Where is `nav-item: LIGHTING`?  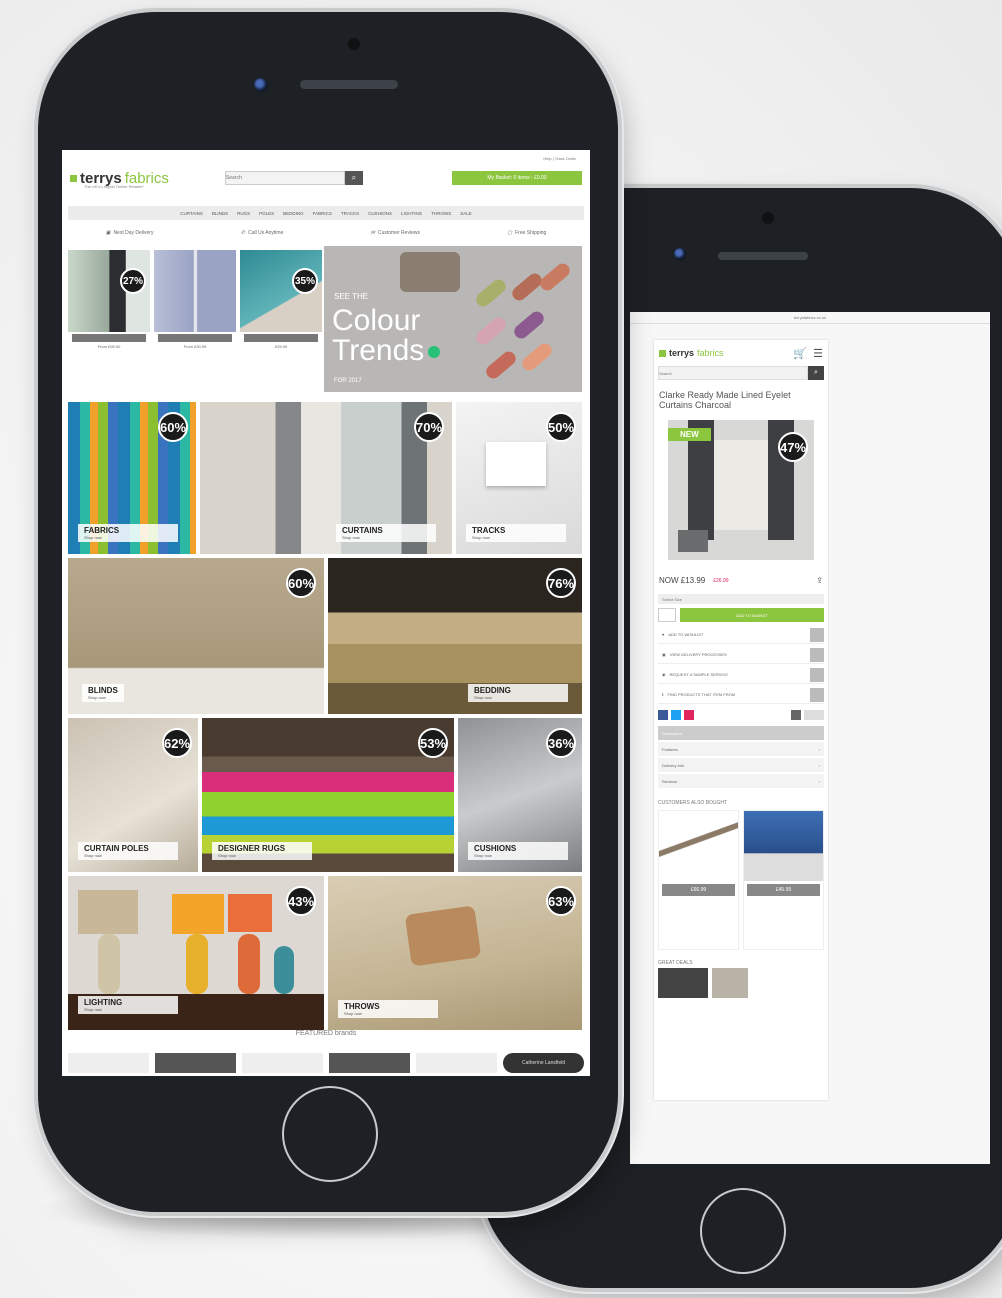 nav-item: LIGHTING is located at coordinates (411, 213).